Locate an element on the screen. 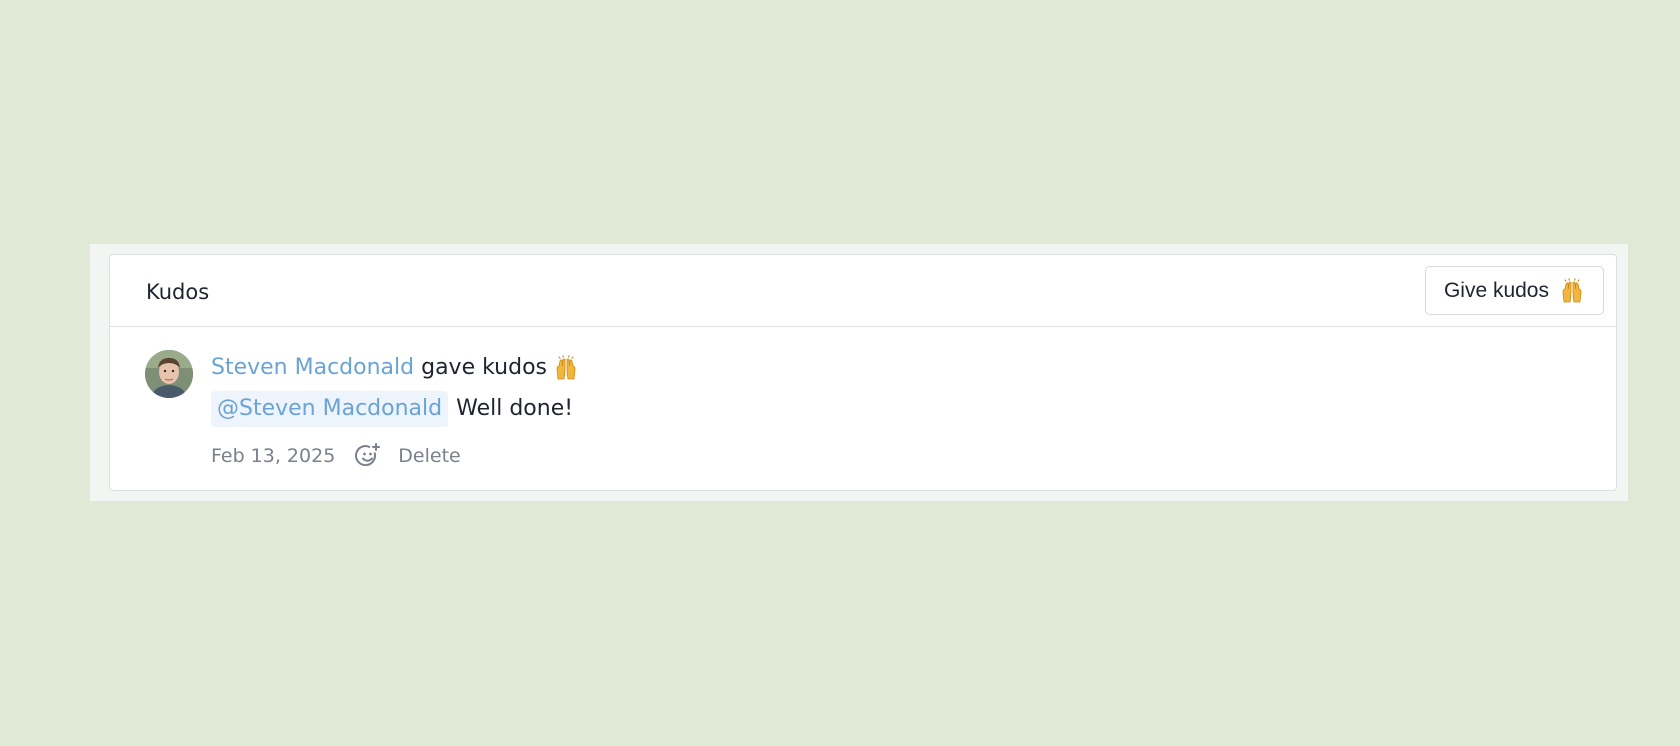 The width and height of the screenshot is (1680, 746). author-link: Steven Macdonald is located at coordinates (312, 368).